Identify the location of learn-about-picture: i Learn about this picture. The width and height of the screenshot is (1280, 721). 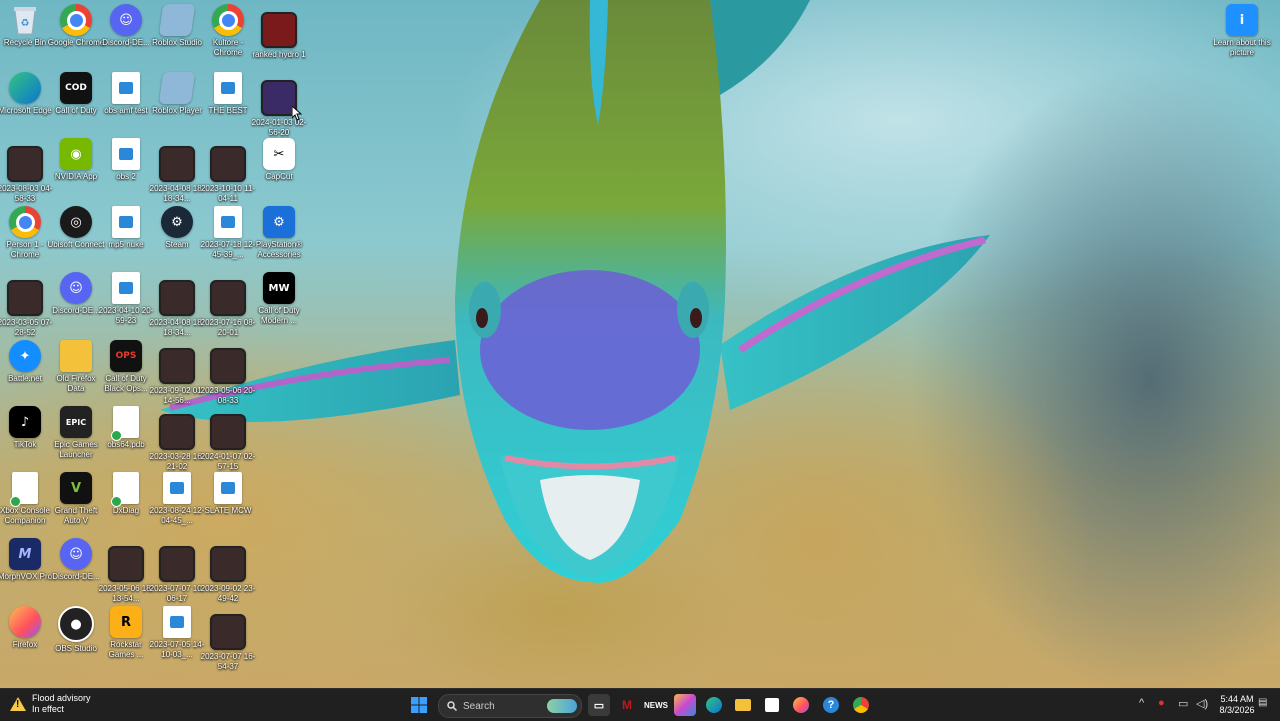
(1242, 31).